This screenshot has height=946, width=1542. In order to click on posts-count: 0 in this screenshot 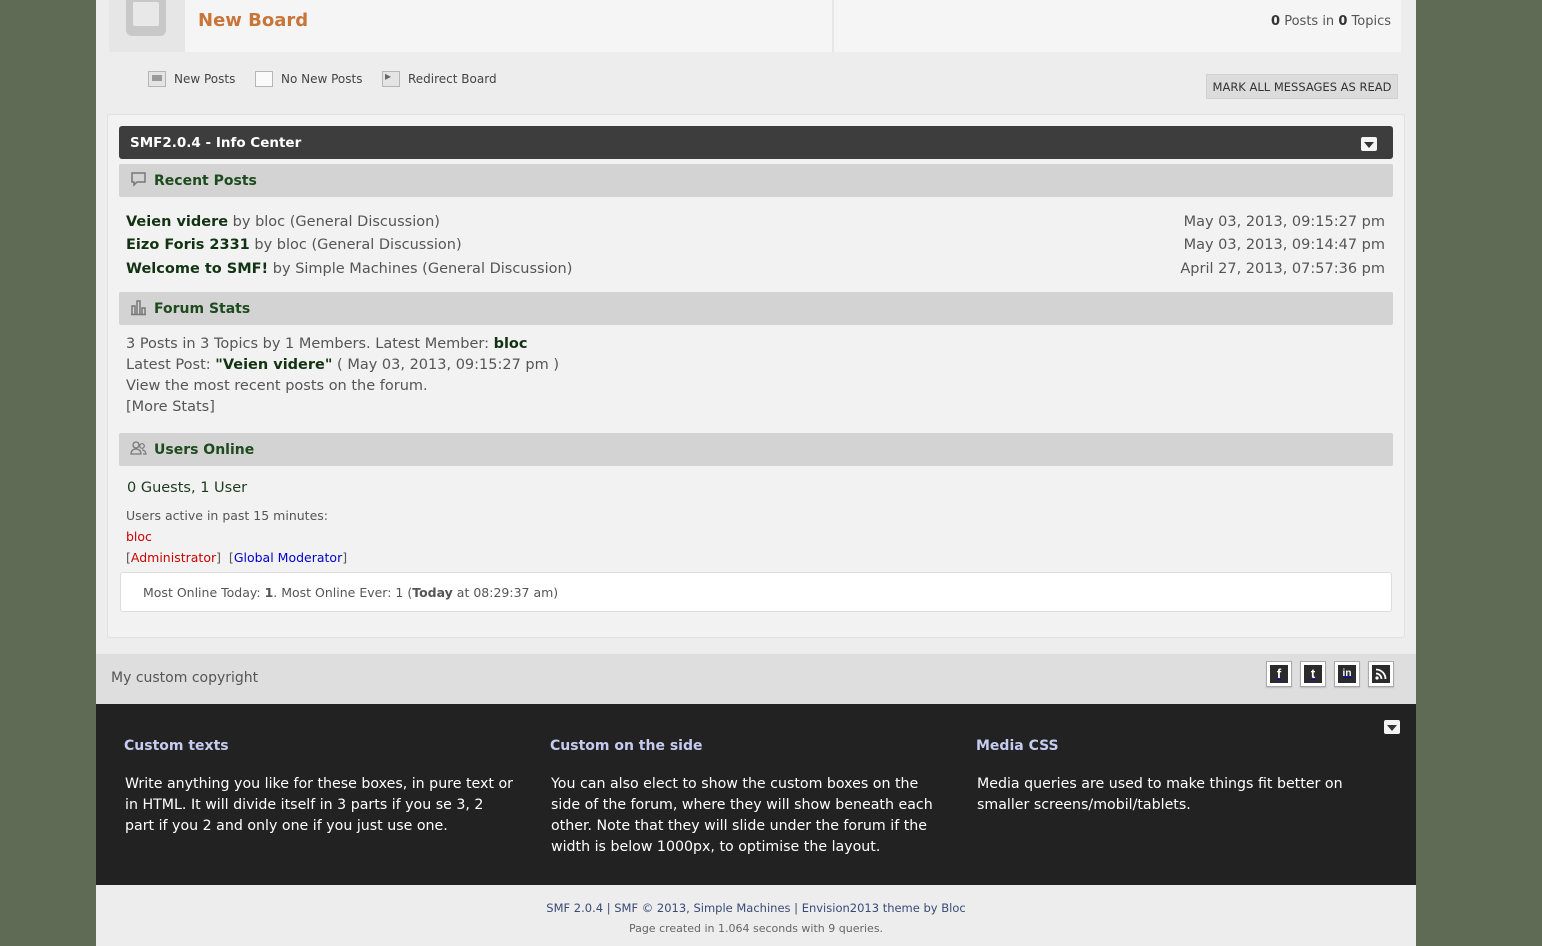, I will do `click(1276, 21)`.